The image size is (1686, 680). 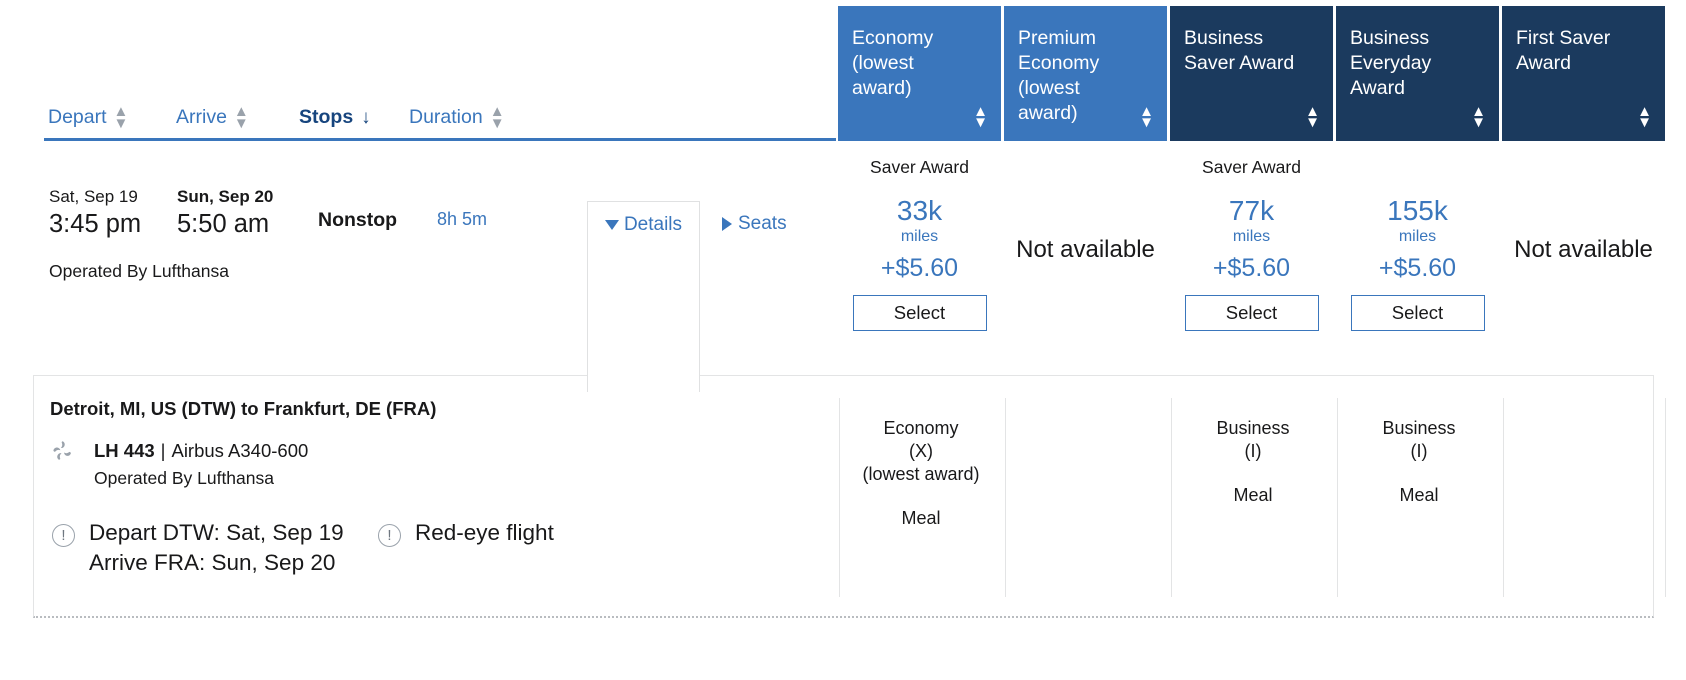 What do you see at coordinates (124, 450) in the screenshot?
I see `flight-number: LH 443` at bounding box center [124, 450].